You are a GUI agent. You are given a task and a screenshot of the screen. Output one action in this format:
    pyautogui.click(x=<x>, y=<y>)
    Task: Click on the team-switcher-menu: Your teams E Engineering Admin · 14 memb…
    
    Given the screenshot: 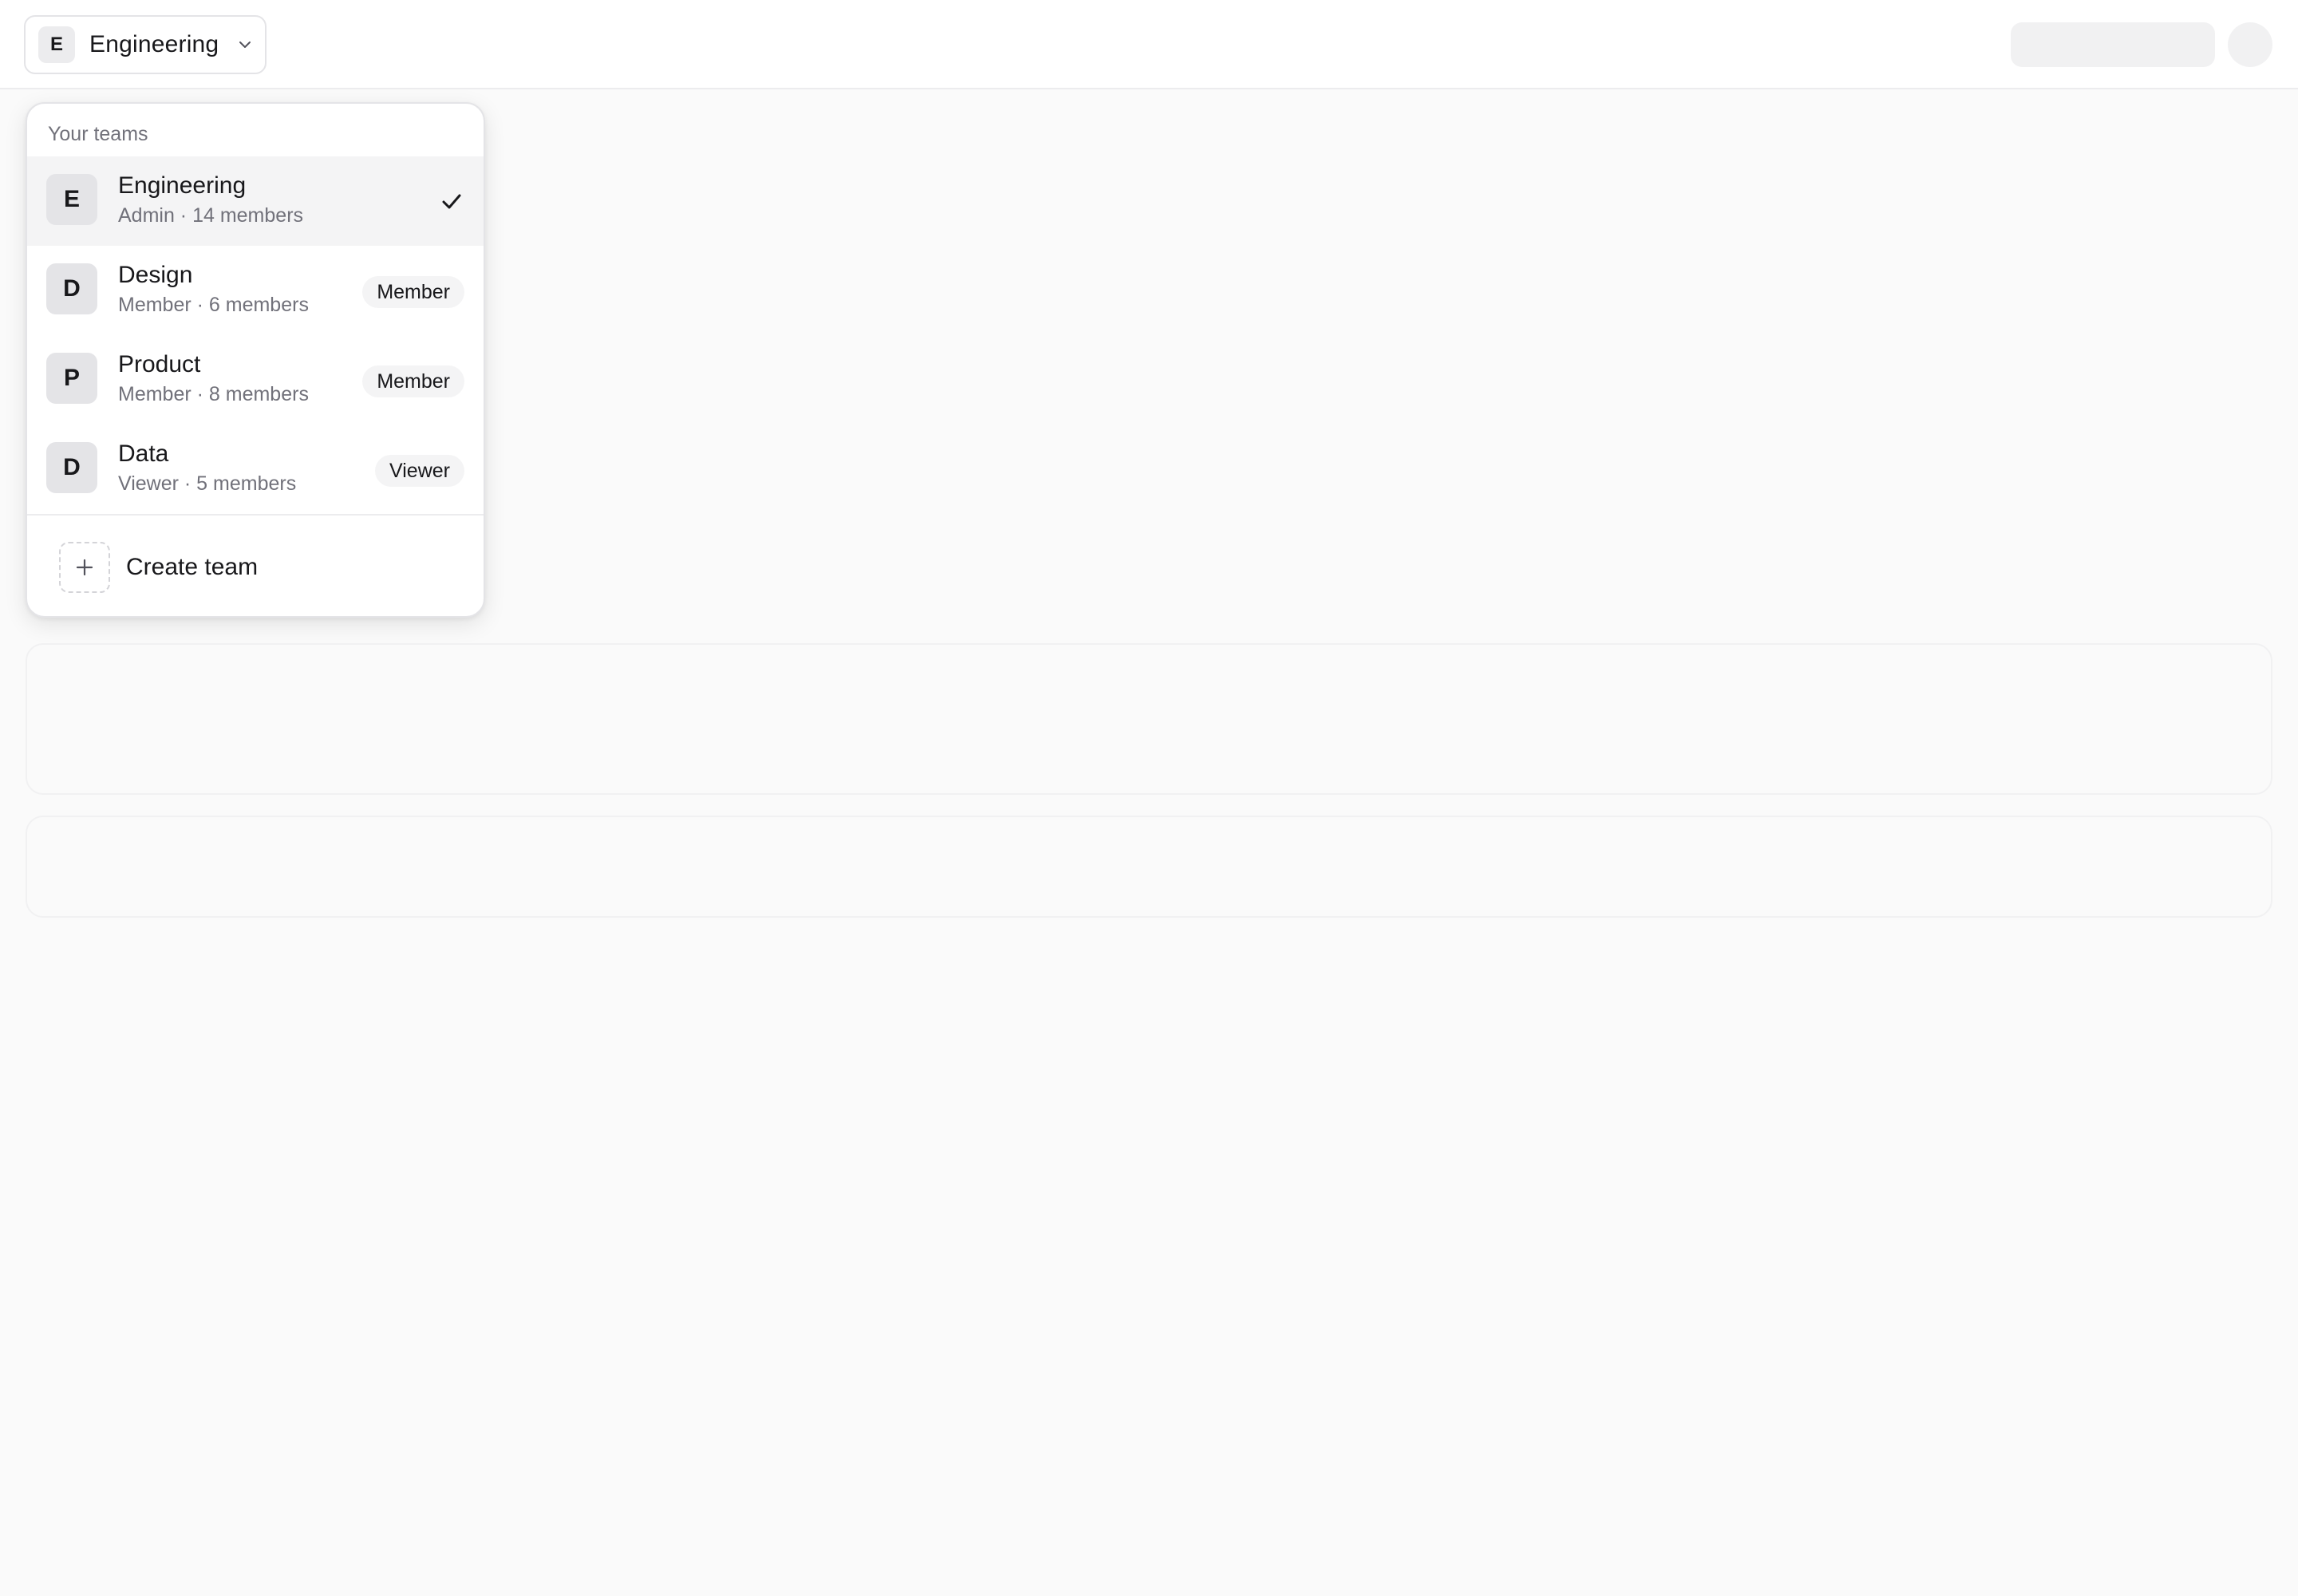 What is the action you would take?
    pyautogui.click(x=256, y=360)
    